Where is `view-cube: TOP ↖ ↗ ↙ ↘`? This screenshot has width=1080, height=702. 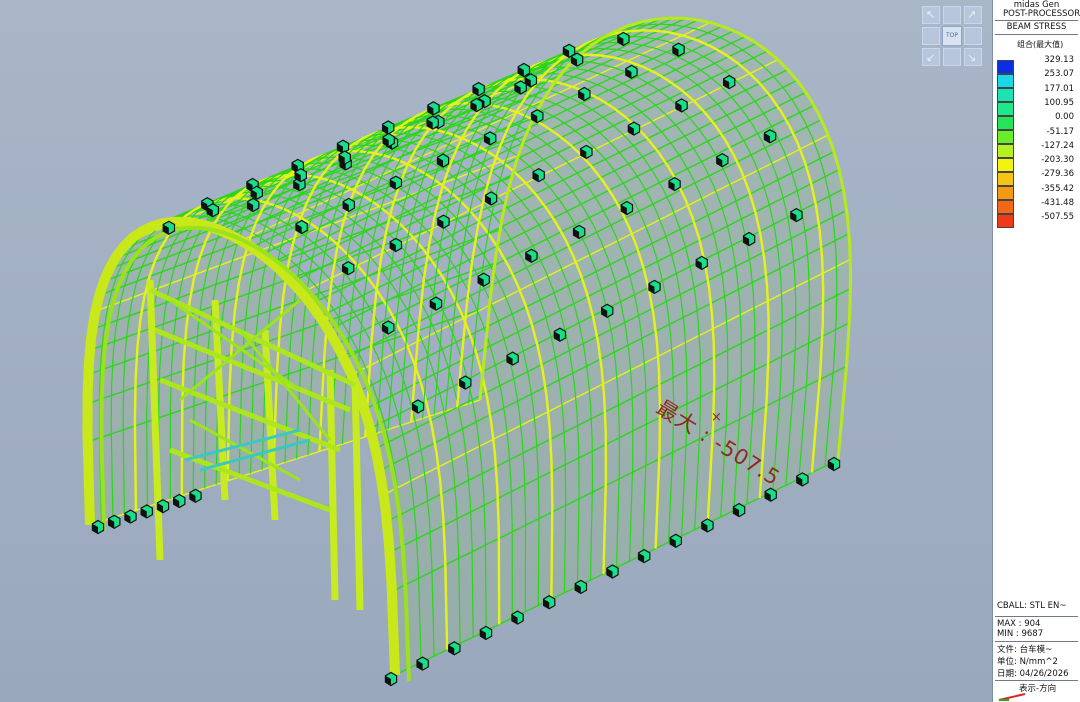
view-cube: TOP ↖ ↗ ↙ ↘ is located at coordinates (952, 36).